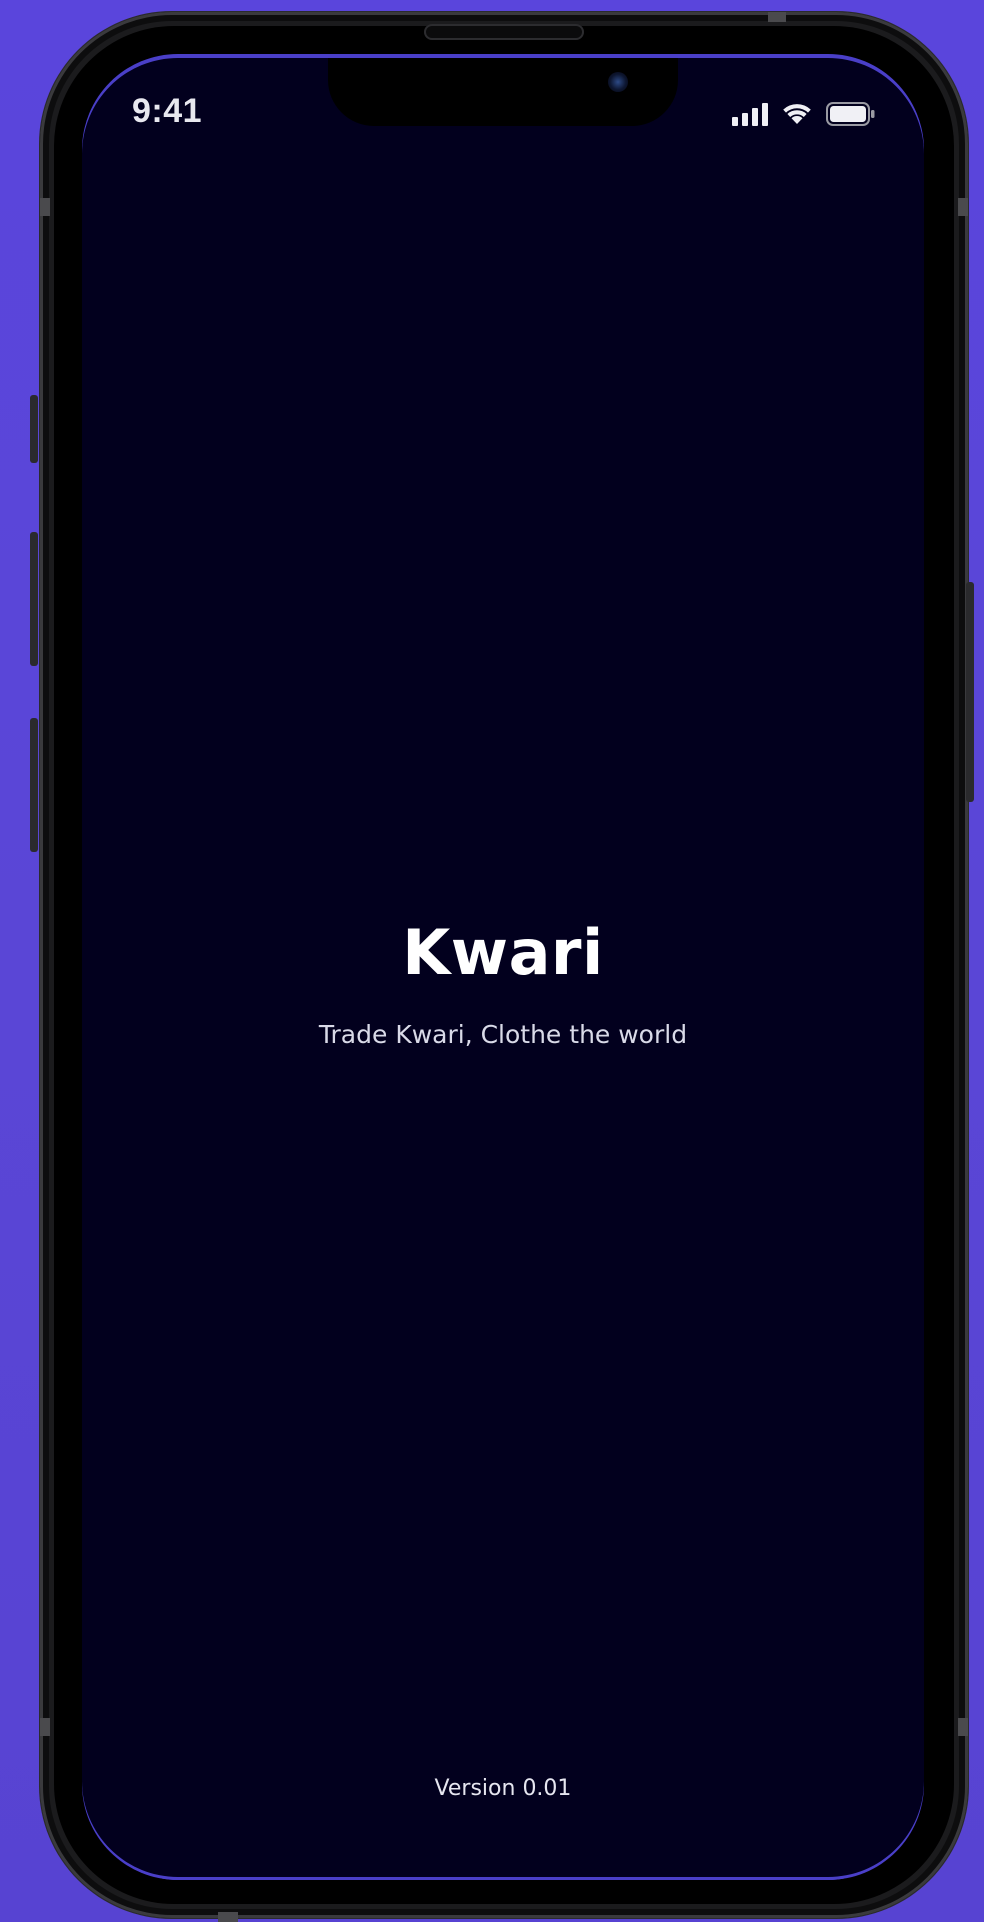 This screenshot has width=984, height=1922. I want to click on volume-up-button, so click(34, 599).